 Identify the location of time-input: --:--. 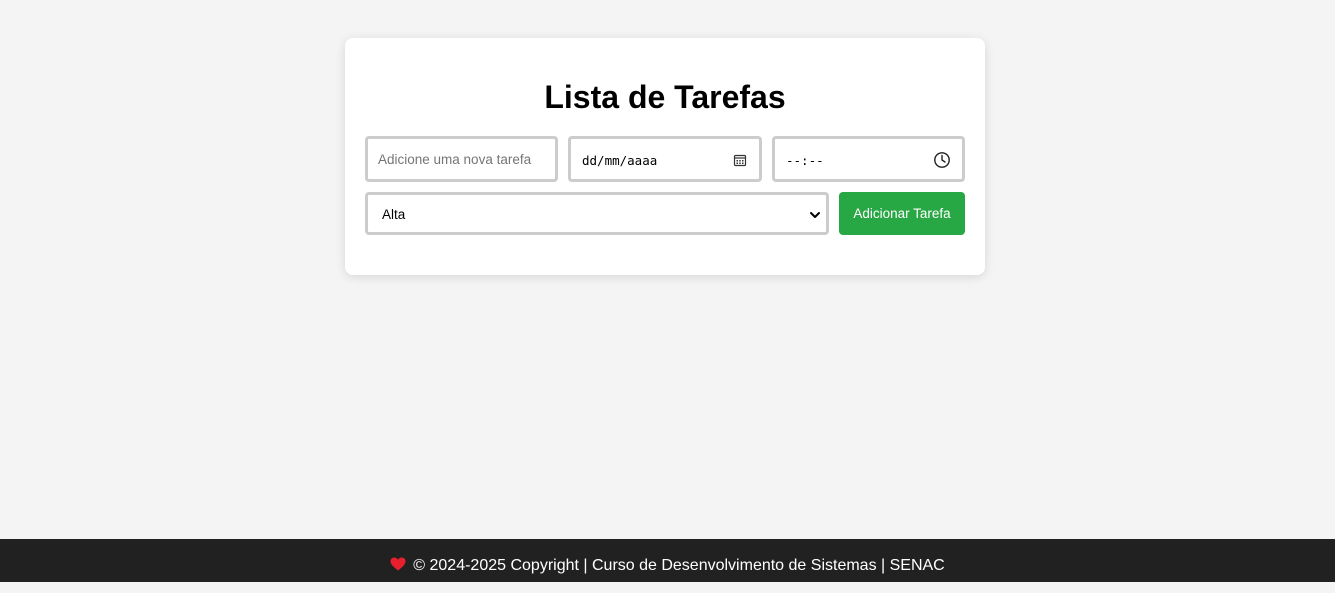
(868, 159).